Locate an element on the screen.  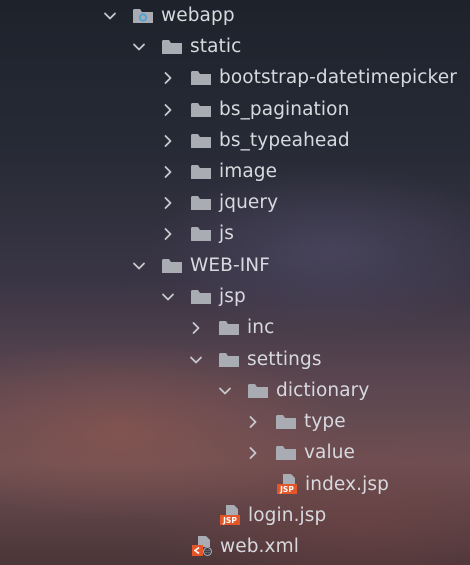
tree-node-webapp: webapp is located at coordinates (235, 15).